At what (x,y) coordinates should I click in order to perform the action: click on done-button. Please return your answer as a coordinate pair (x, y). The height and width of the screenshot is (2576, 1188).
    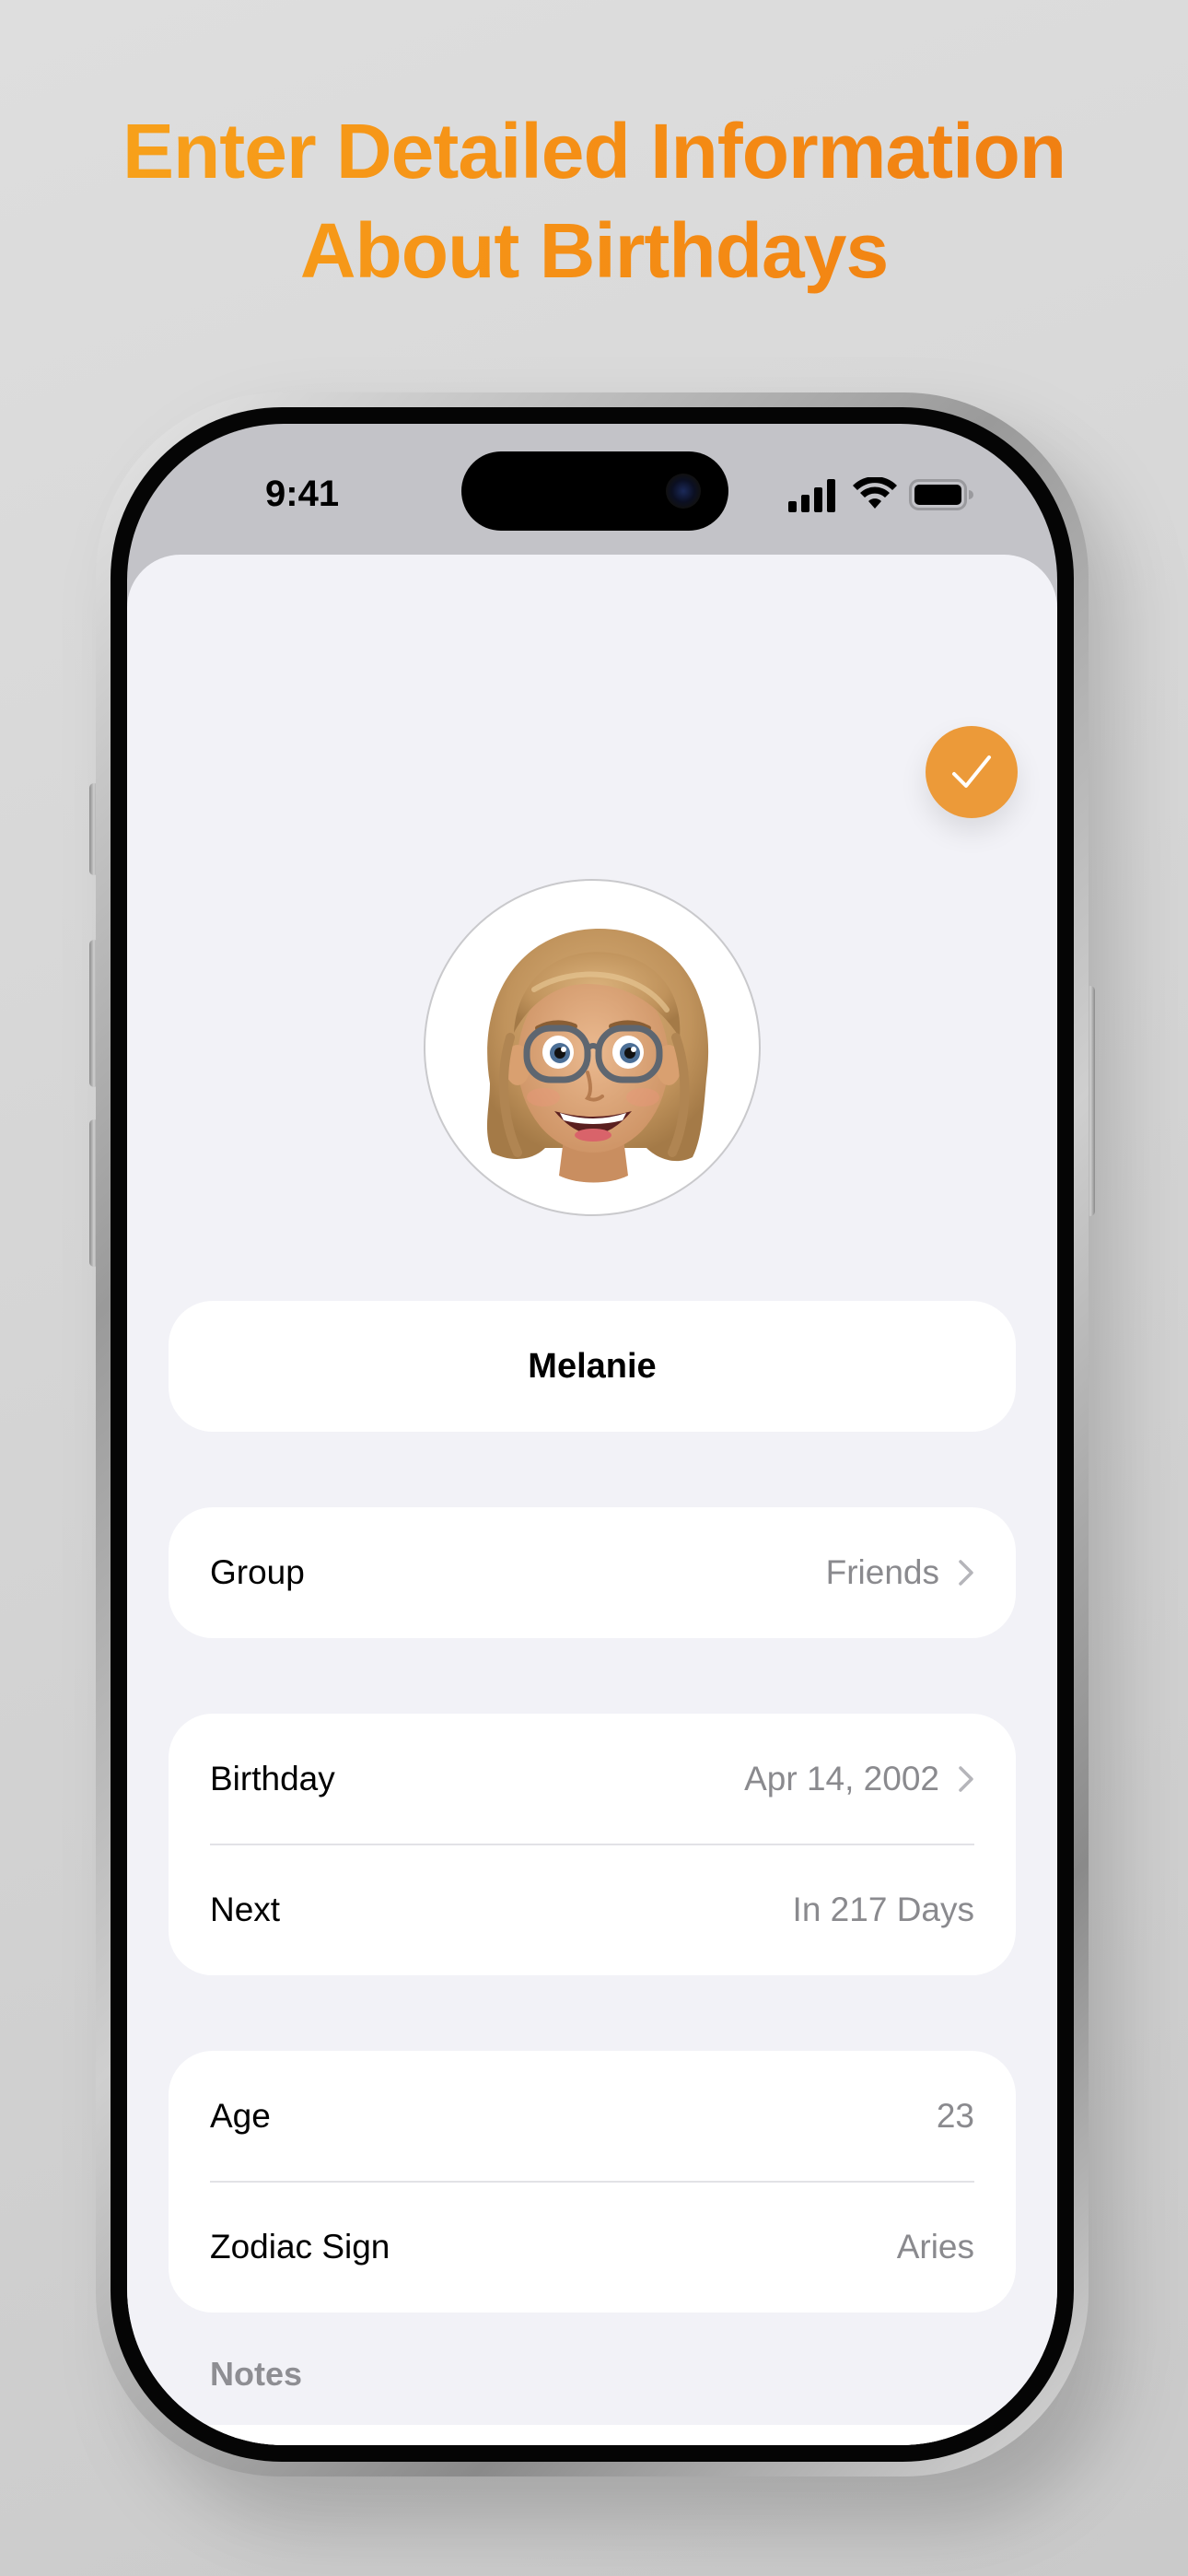
    Looking at the image, I should click on (972, 772).